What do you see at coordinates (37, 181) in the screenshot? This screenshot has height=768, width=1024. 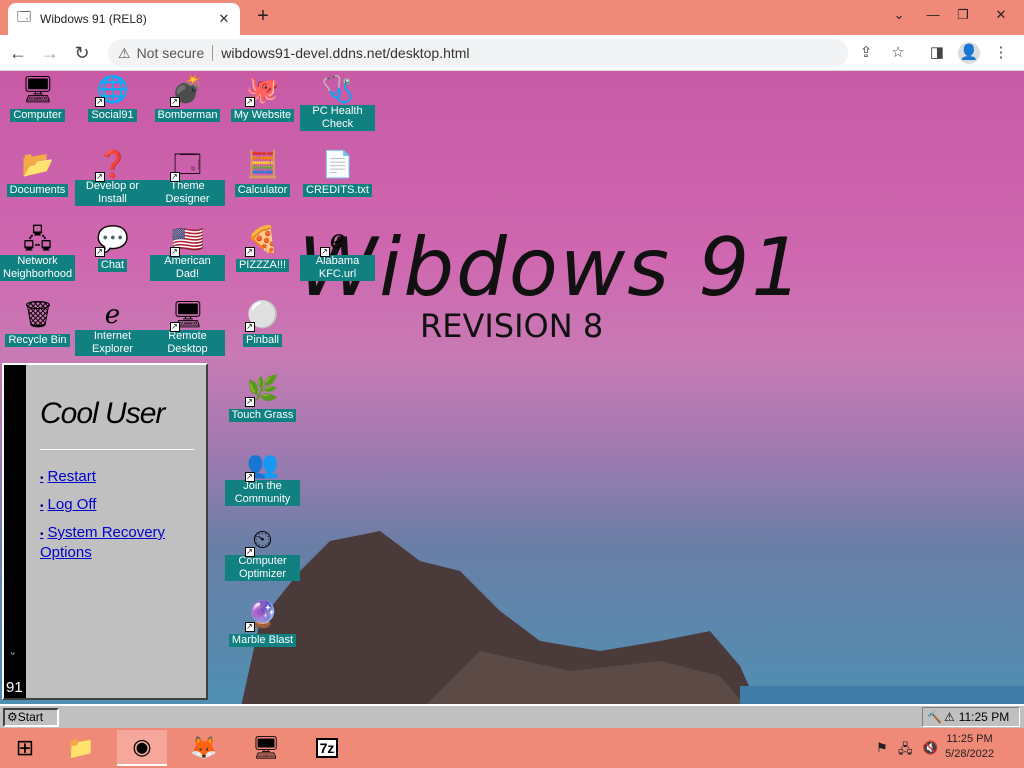 I see `desktop-icon-documents: 📂 Documents` at bounding box center [37, 181].